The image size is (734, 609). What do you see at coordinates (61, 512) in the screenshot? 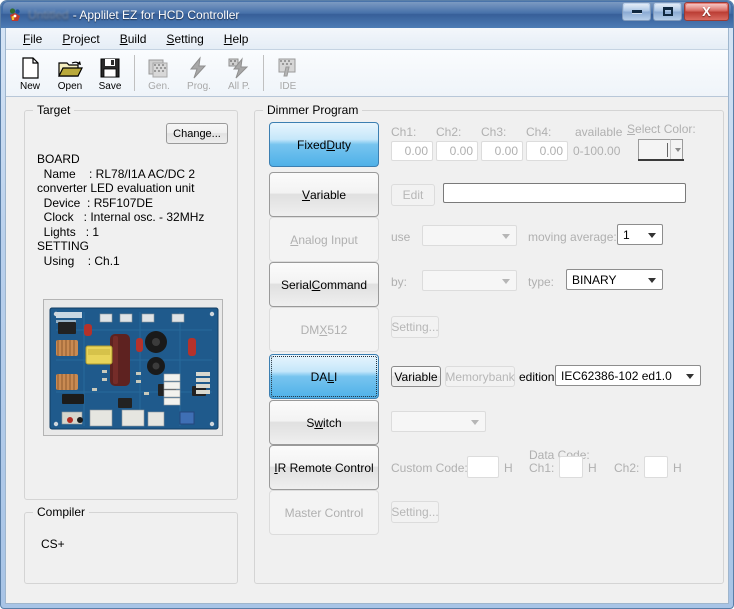
I see `compiler-panel-legend: Compiler` at bounding box center [61, 512].